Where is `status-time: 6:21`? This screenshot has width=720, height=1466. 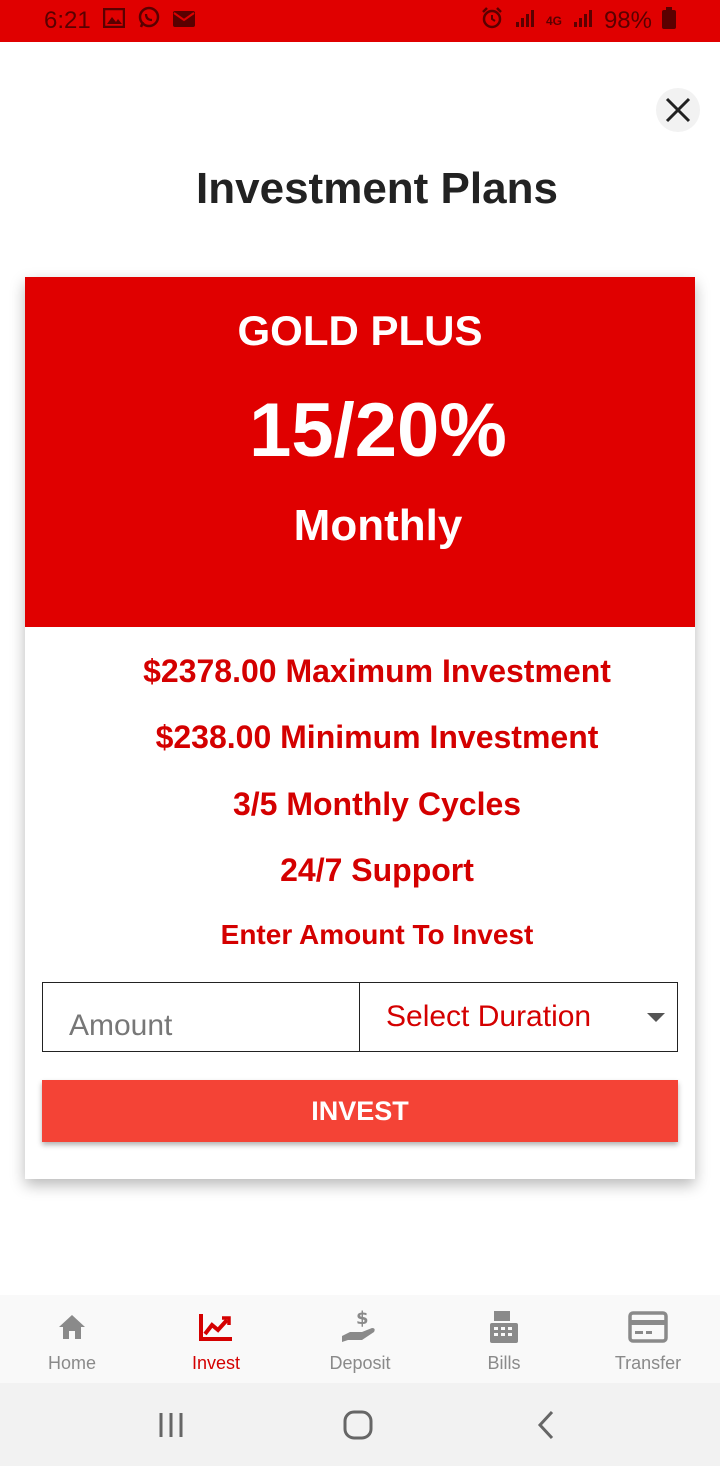 status-time: 6:21 is located at coordinates (67, 20).